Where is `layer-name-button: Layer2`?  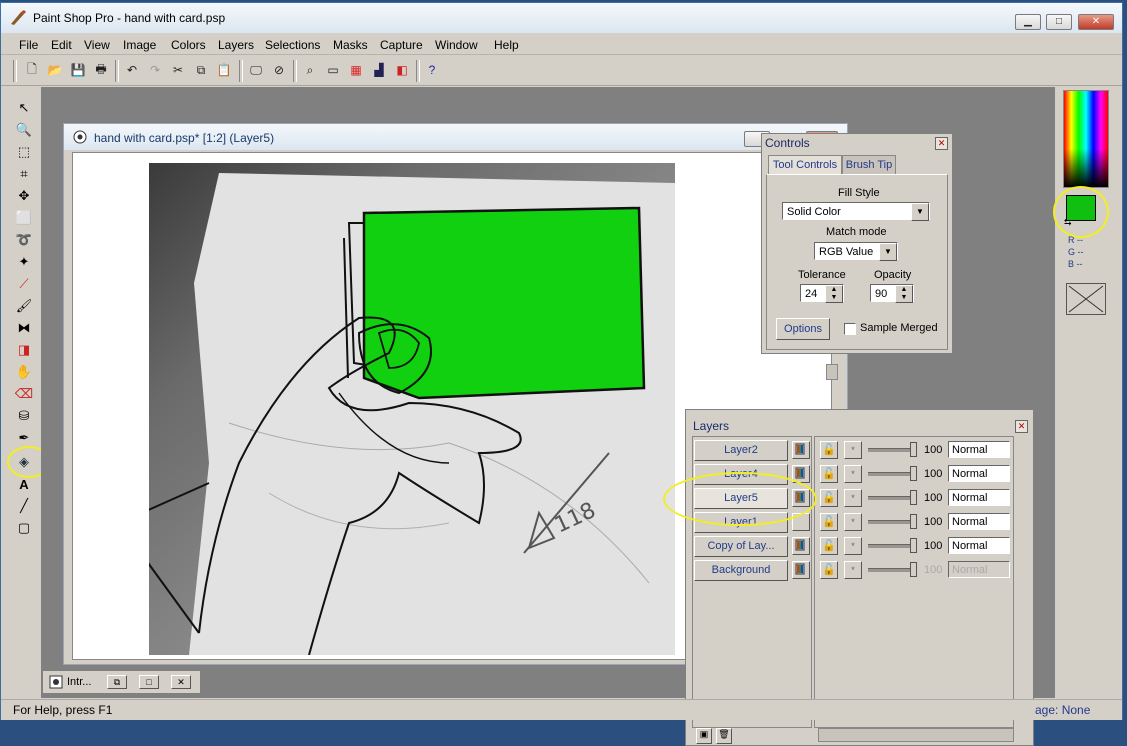 layer-name-button: Layer2 is located at coordinates (741, 450).